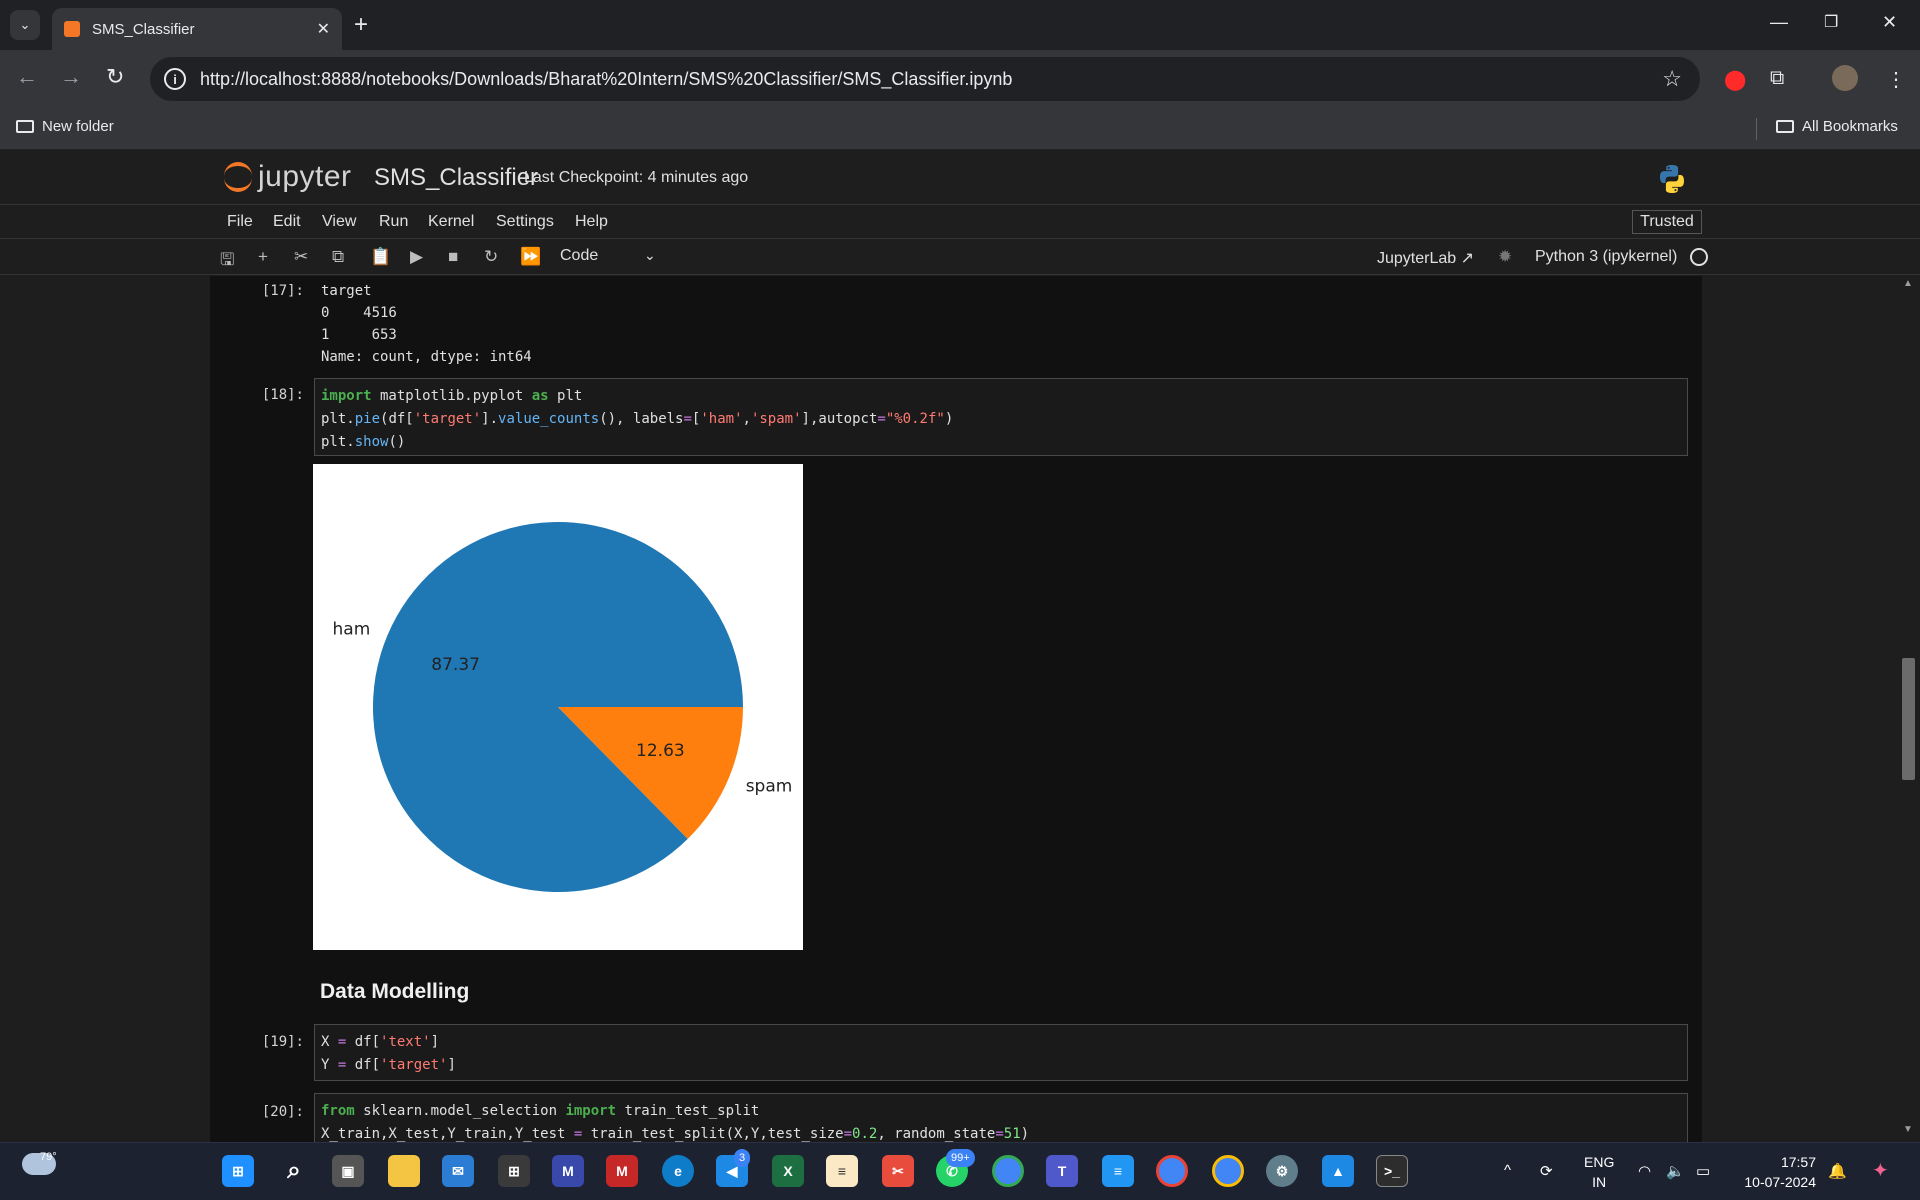  I want to click on pie-pct-label-spam: 12.63, so click(660, 751).